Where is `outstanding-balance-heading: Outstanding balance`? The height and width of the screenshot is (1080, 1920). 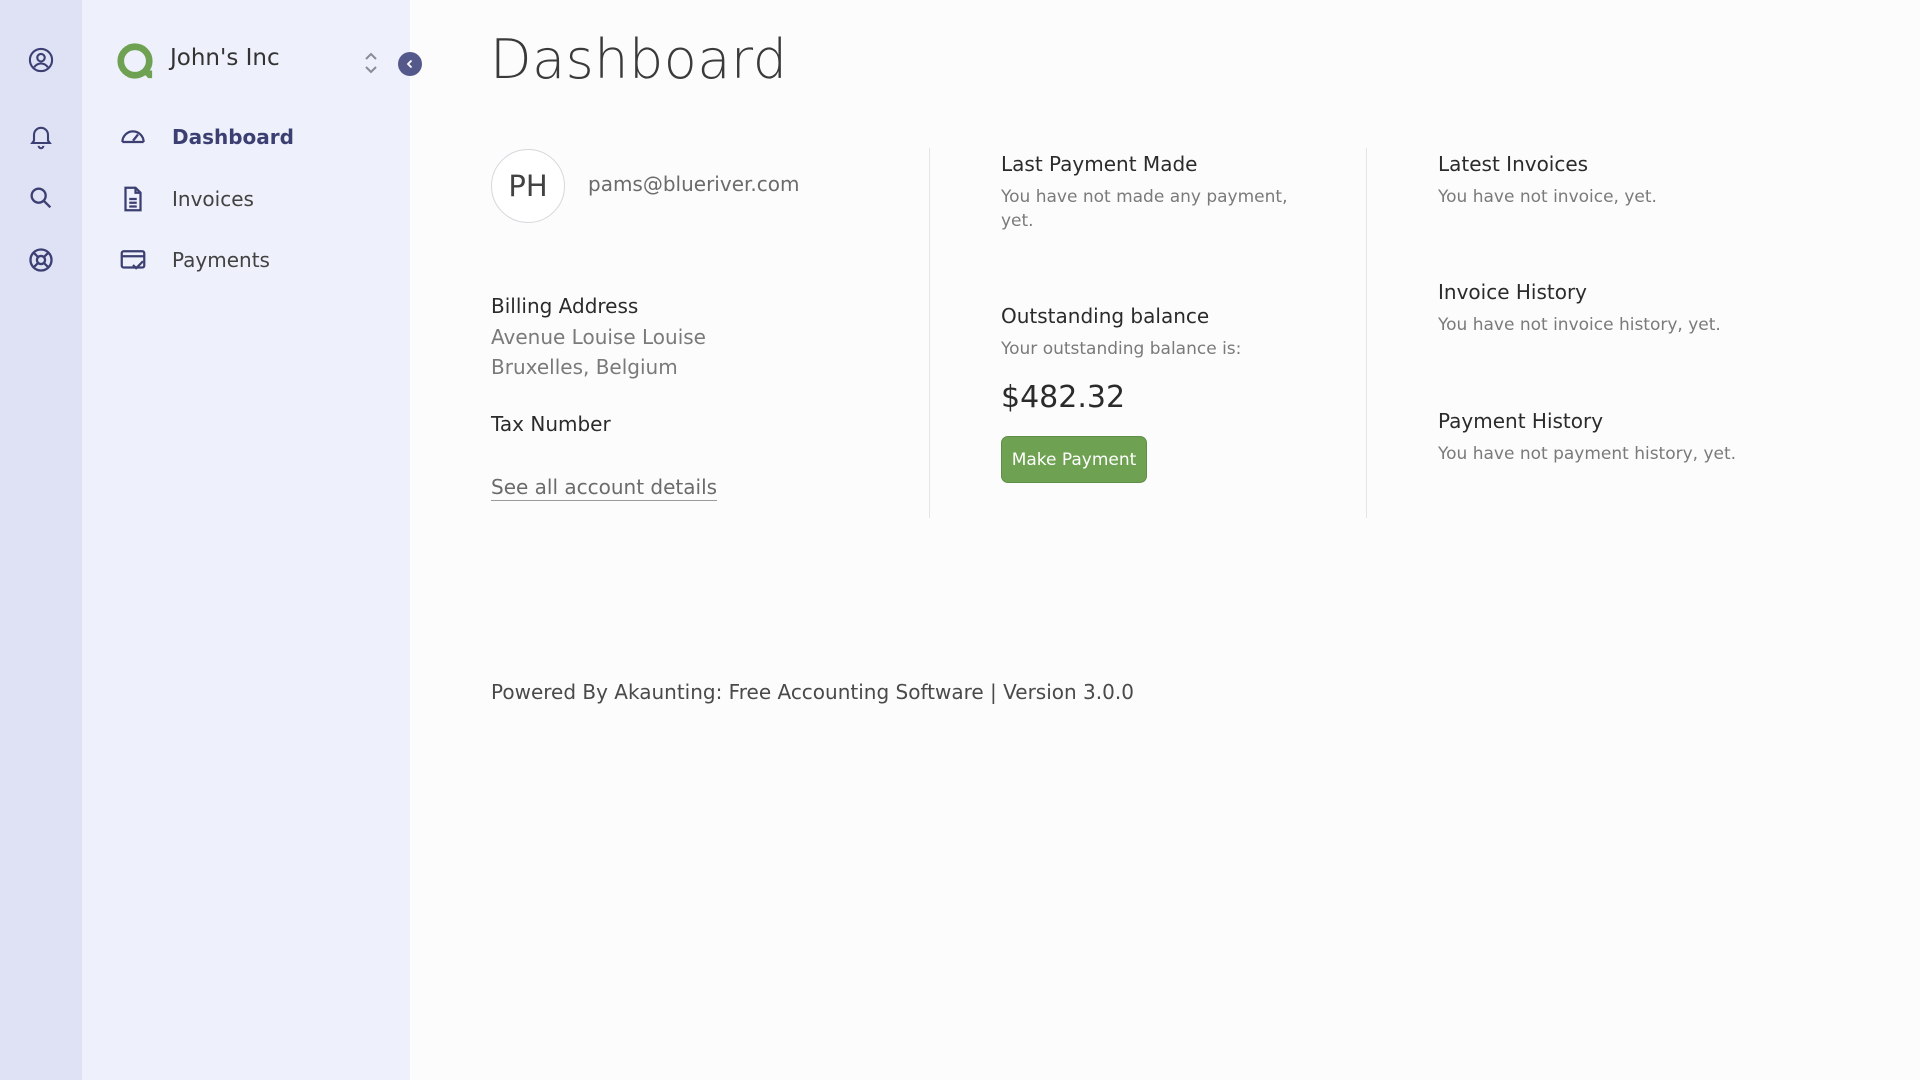
outstanding-balance-heading: Outstanding balance is located at coordinates (1105, 316).